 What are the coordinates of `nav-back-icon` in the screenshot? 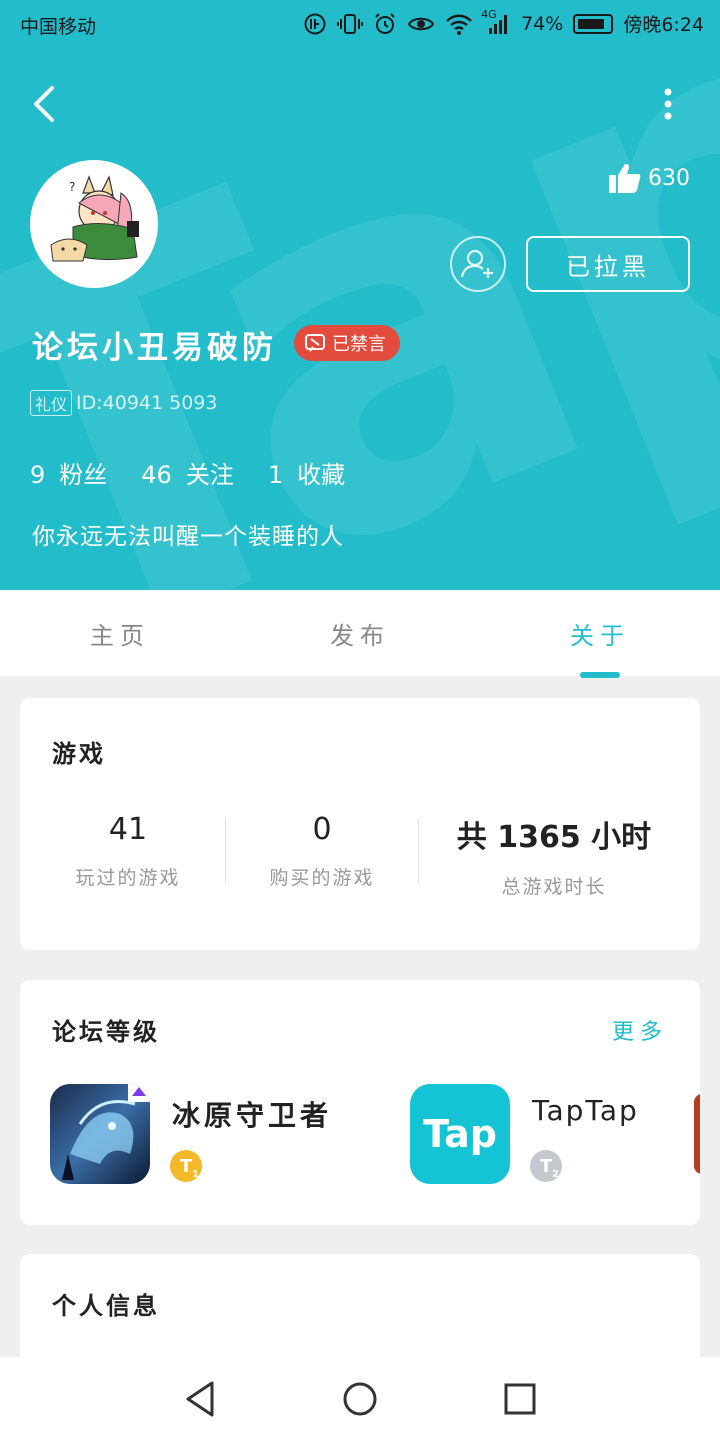 It's located at (200, 1399).